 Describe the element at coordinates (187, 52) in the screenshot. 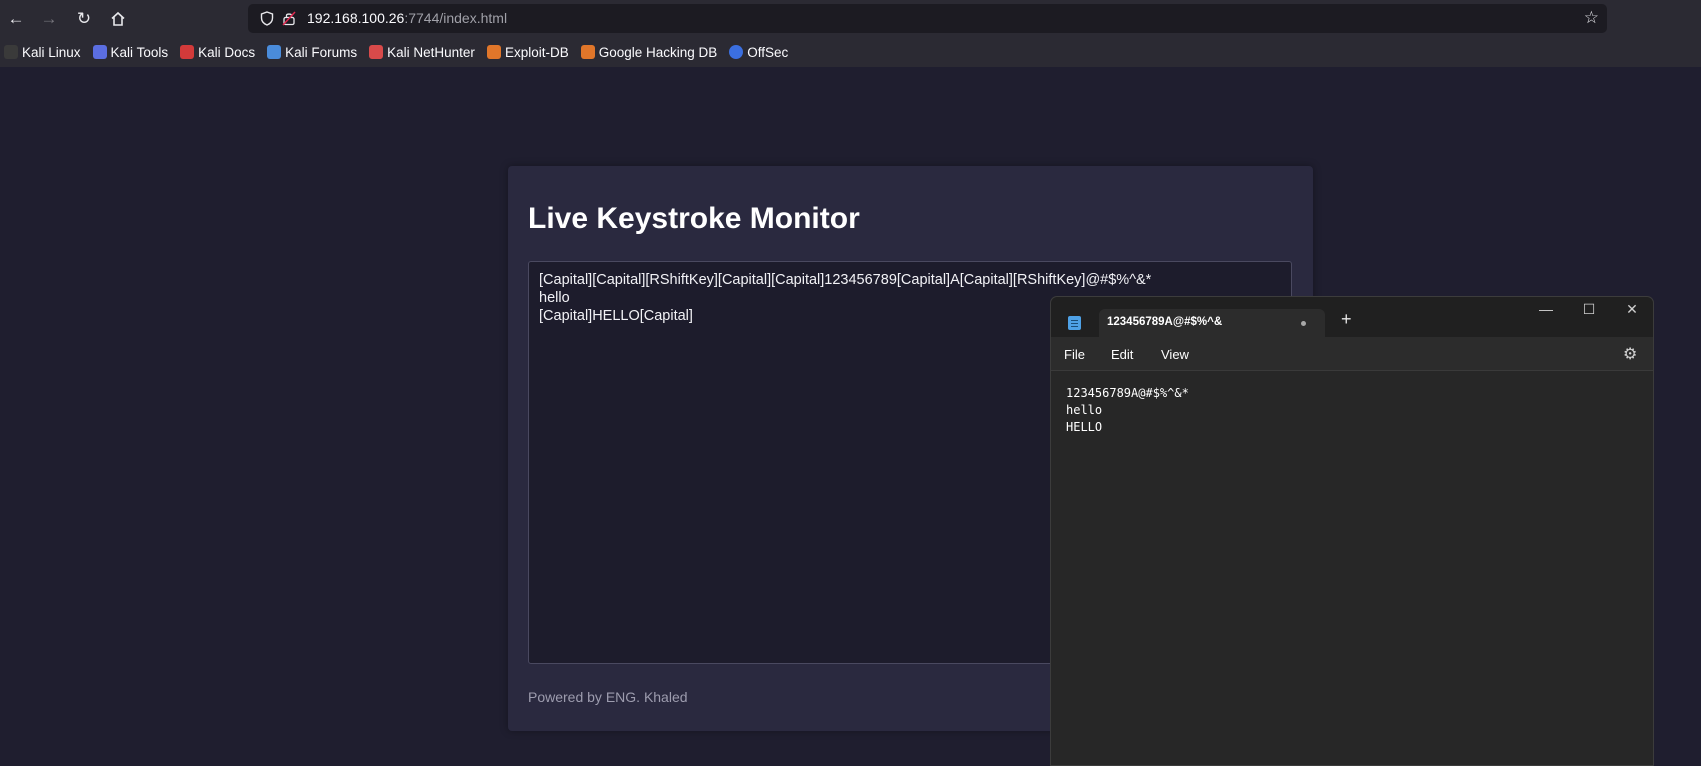

I see `kali-docs-icon` at that location.